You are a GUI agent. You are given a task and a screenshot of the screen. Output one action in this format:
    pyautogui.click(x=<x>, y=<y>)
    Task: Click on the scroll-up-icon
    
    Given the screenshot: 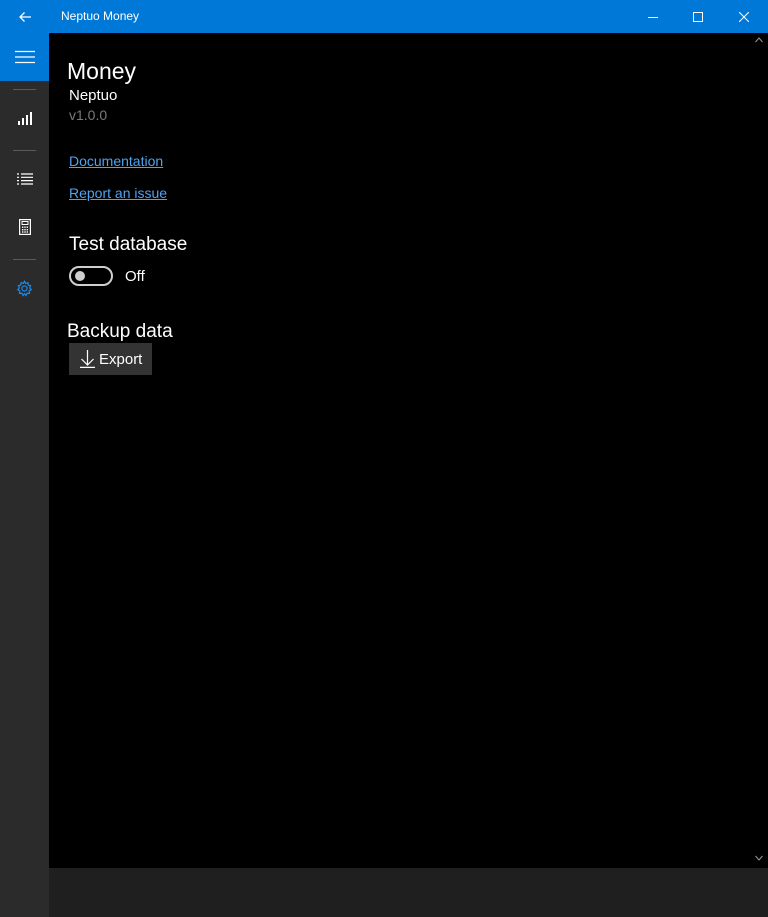 What is the action you would take?
    pyautogui.click(x=759, y=40)
    